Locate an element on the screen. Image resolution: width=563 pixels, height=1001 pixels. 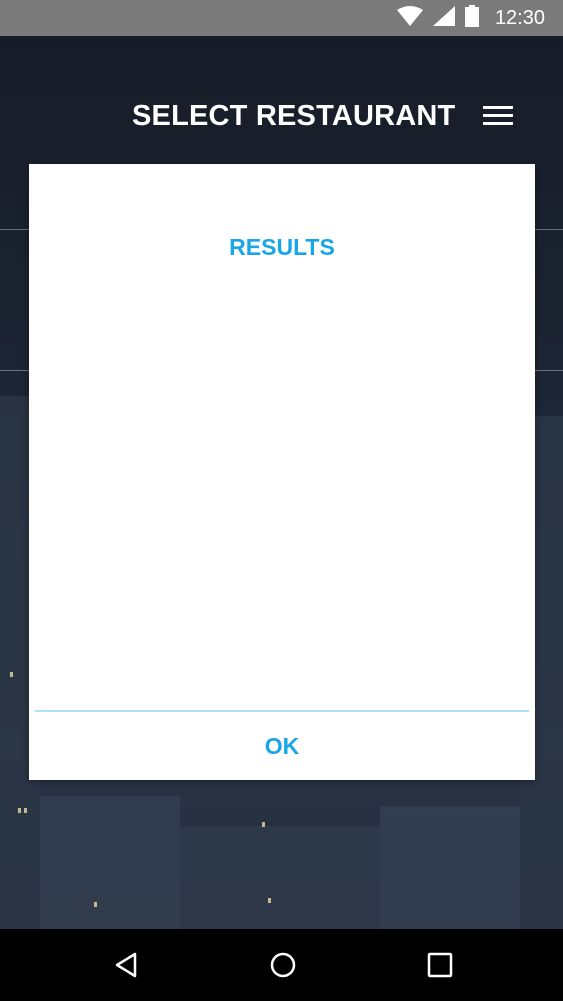
home-icon is located at coordinates (283, 965).